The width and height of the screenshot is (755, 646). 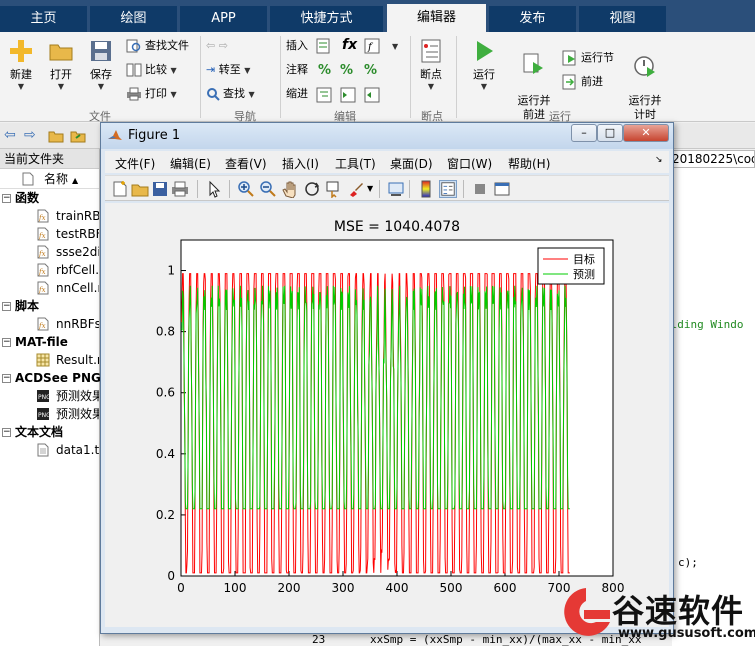 What do you see at coordinates (610, 133) in the screenshot?
I see `maximize-button: □` at bounding box center [610, 133].